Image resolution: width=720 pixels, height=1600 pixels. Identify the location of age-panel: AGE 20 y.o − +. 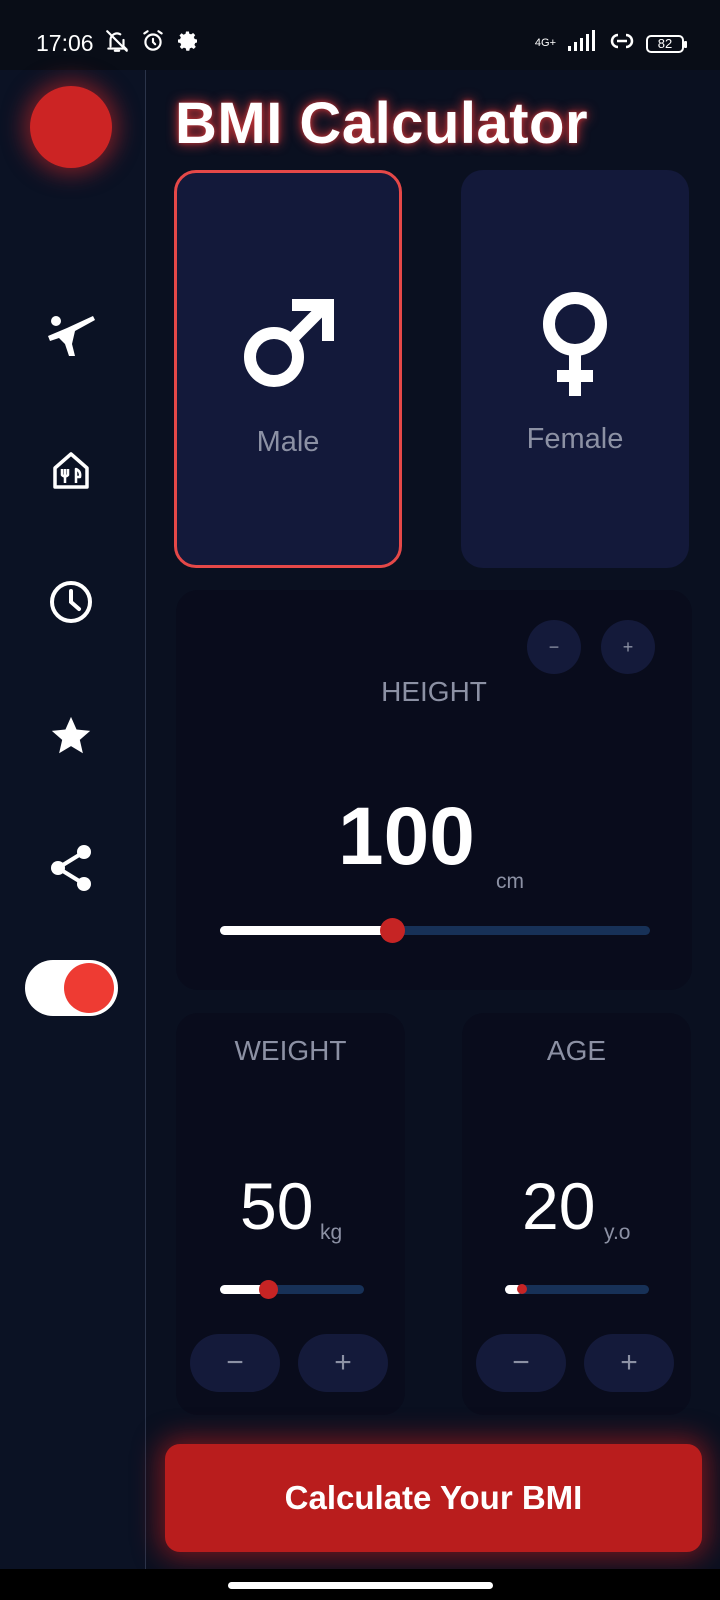
(576, 1214).